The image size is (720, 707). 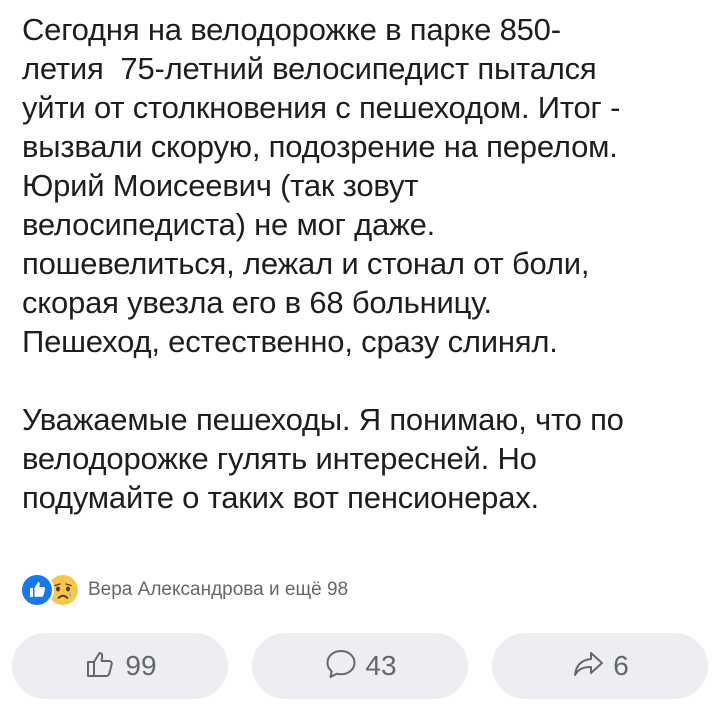 What do you see at coordinates (621, 665) in the screenshot?
I see `share-count: 6` at bounding box center [621, 665].